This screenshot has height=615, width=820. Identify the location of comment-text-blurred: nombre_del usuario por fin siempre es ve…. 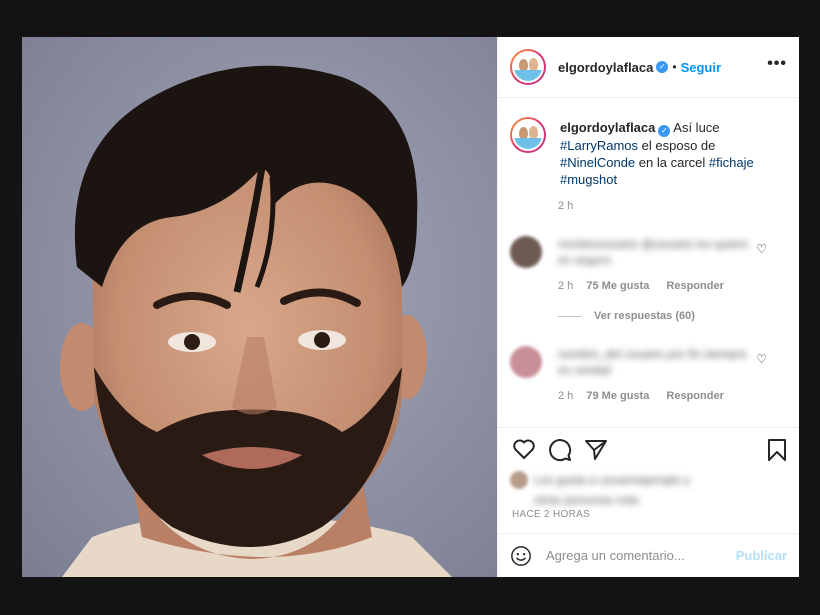
(652, 362).